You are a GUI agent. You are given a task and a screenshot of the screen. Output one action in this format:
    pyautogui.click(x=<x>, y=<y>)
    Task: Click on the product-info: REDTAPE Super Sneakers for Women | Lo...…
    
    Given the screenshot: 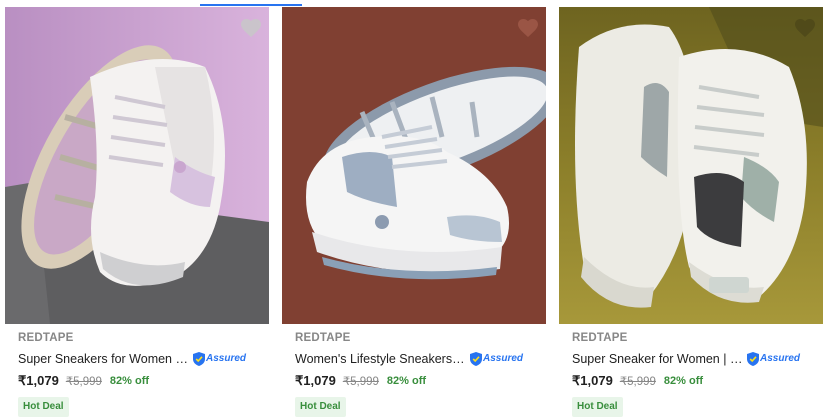 What is the action you would take?
    pyautogui.click(x=143, y=374)
    